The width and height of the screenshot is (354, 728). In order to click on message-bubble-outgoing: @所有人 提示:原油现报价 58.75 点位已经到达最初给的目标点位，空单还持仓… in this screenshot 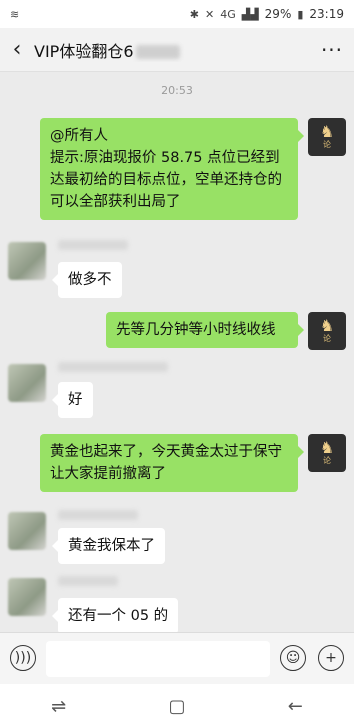, I will do `click(172, 169)`.